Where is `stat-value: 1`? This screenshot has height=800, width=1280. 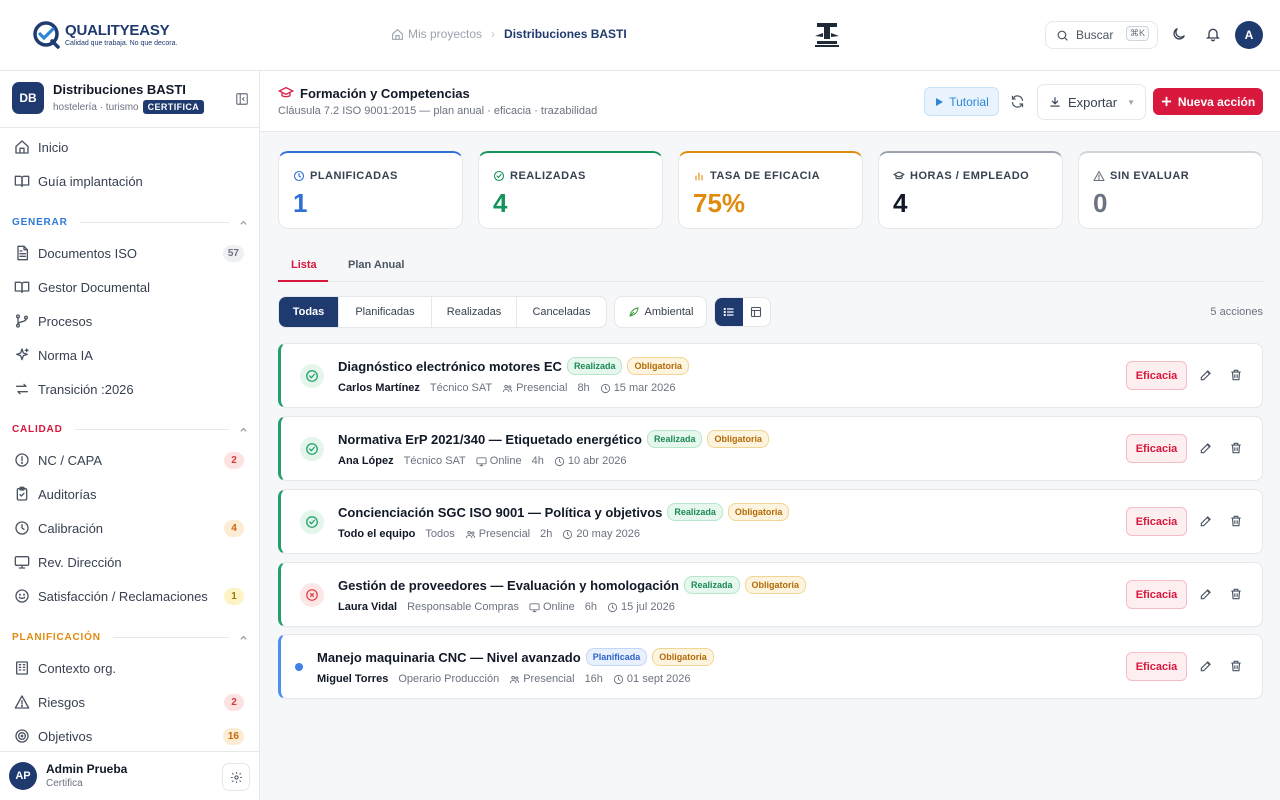 stat-value: 1 is located at coordinates (300, 203).